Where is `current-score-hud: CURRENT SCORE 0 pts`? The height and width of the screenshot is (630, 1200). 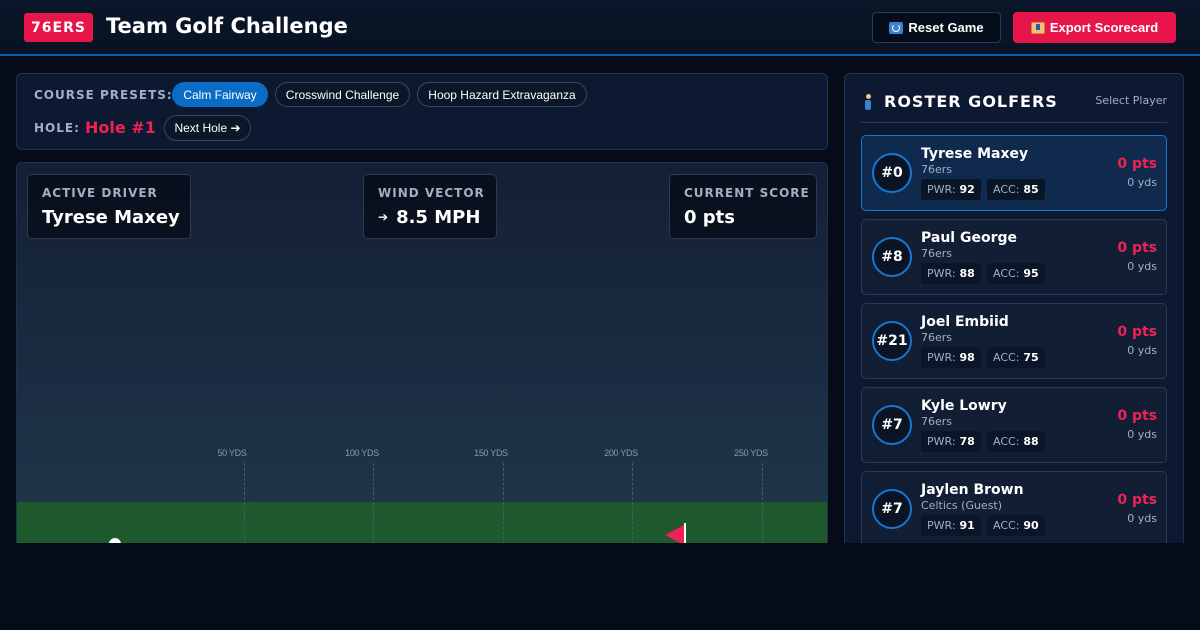 current-score-hud: CURRENT SCORE 0 pts is located at coordinates (743, 206).